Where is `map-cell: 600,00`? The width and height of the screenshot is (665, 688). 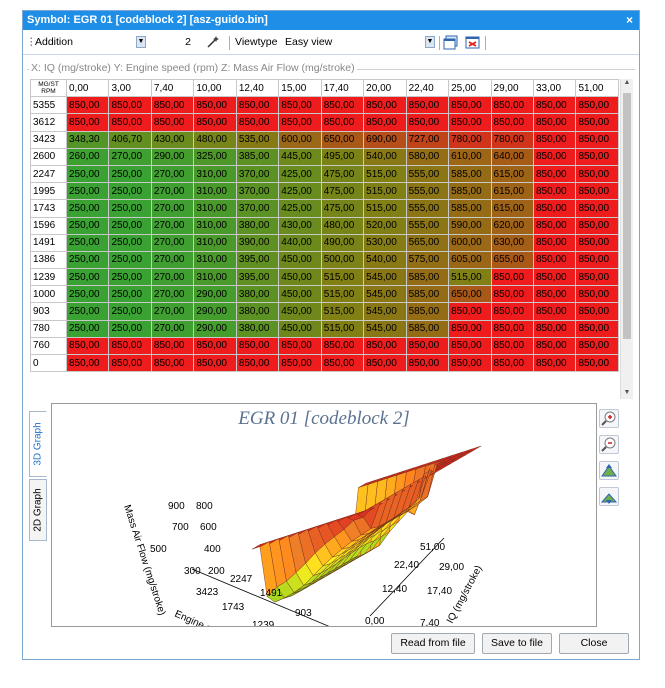 map-cell: 600,00 is located at coordinates (470, 242).